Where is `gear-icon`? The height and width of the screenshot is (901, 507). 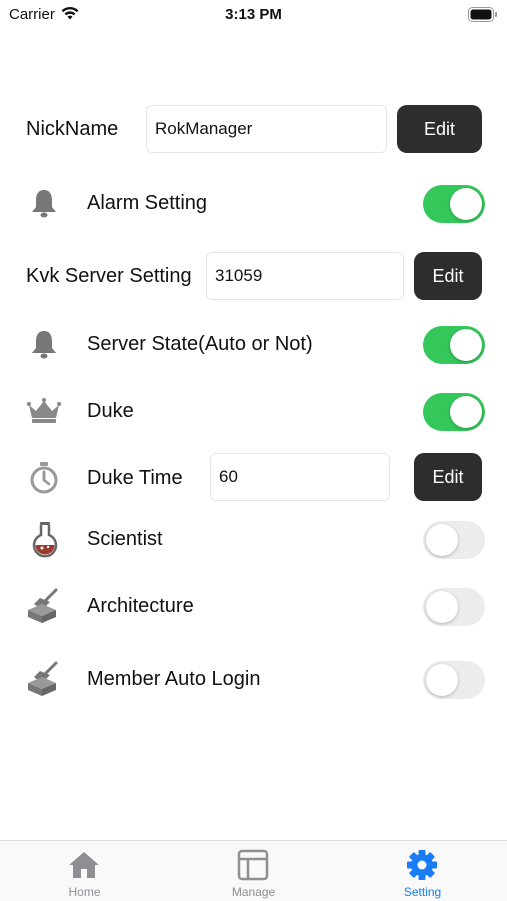 gear-icon is located at coordinates (422, 865).